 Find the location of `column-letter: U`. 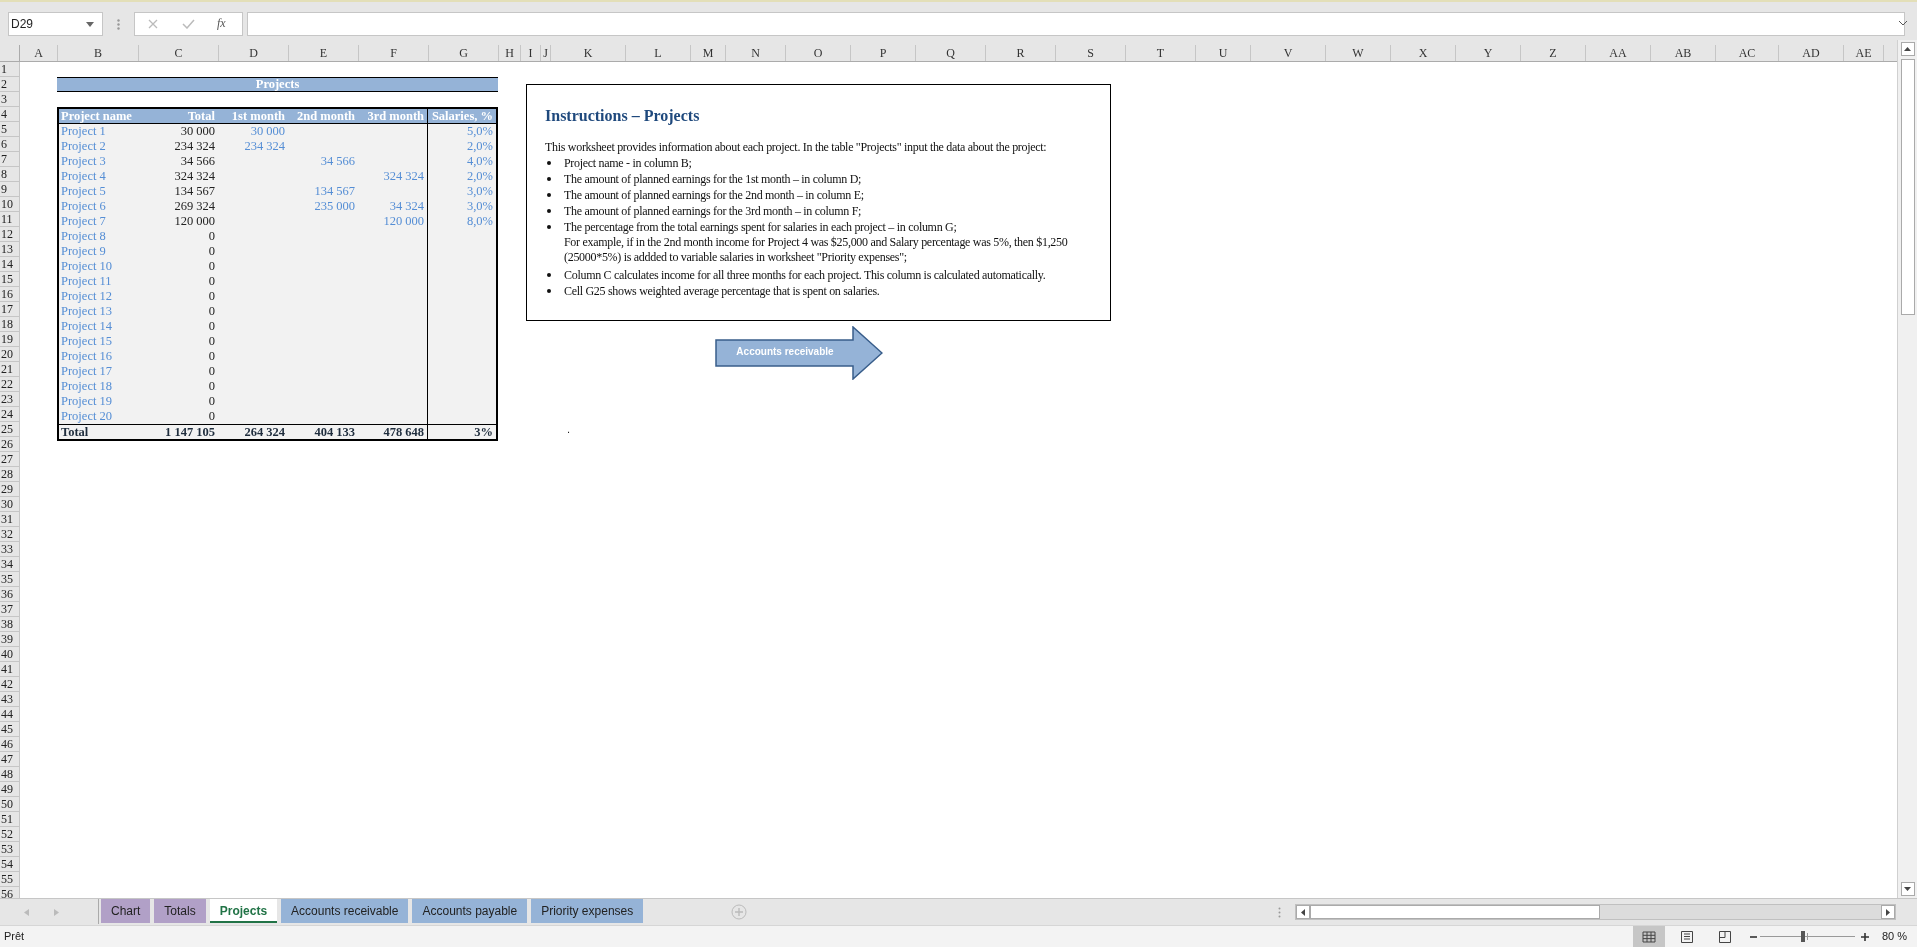

column-letter: U is located at coordinates (1223, 53).